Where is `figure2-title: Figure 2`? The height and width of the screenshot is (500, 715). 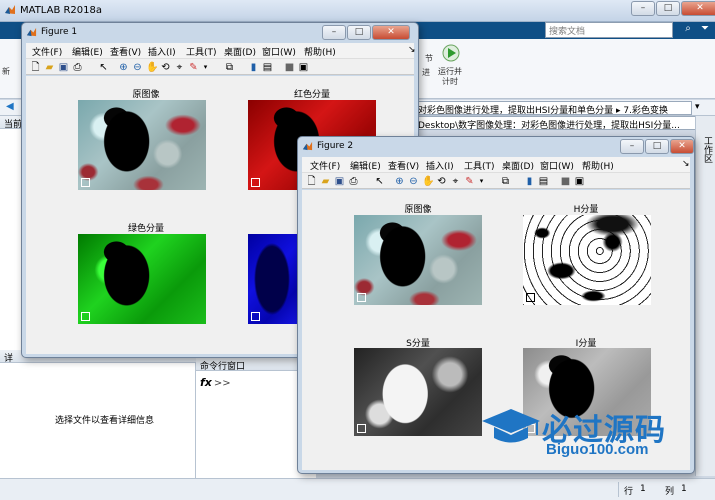
figure2-title: Figure 2 is located at coordinates (335, 146).